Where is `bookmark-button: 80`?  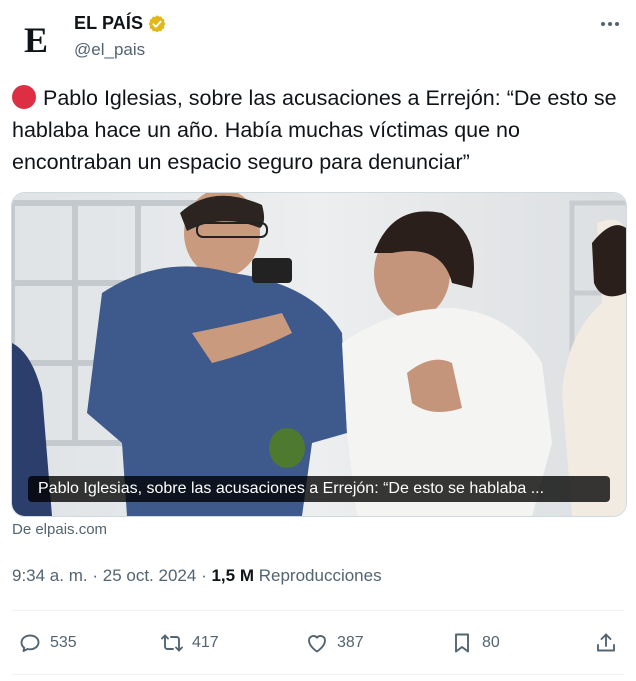
bookmark-button: 80 is located at coordinates (475, 643).